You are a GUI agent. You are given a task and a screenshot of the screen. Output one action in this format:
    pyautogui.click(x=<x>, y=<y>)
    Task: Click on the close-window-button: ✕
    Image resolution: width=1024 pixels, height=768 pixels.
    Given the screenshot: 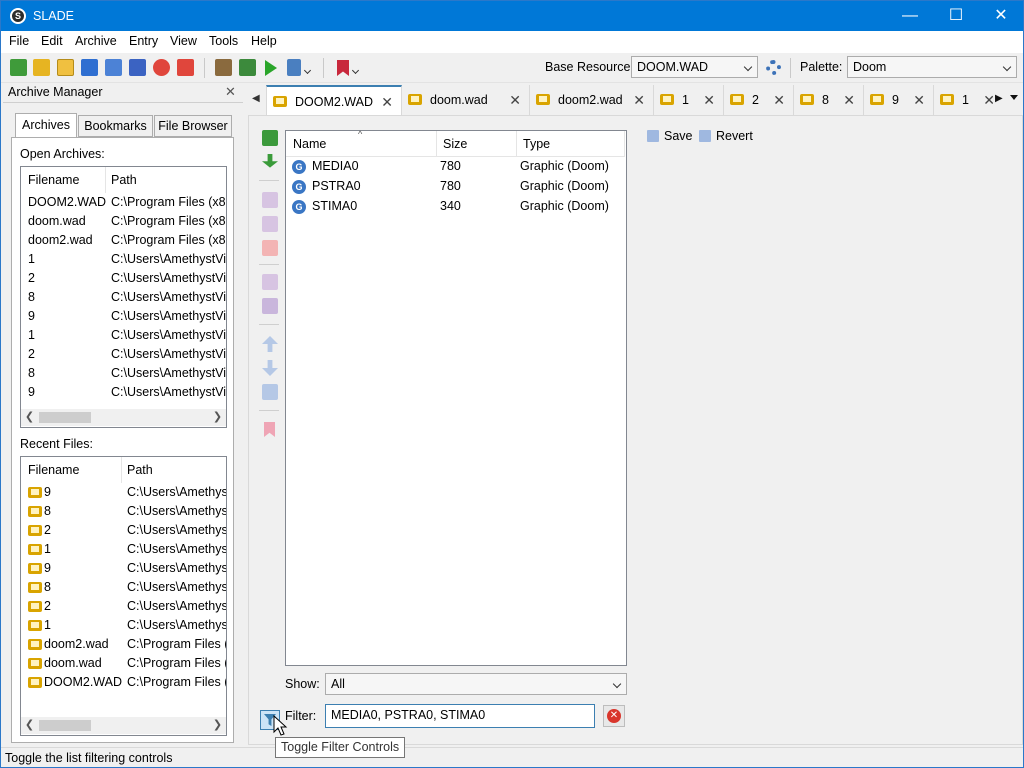 What is the action you would take?
    pyautogui.click(x=1000, y=16)
    